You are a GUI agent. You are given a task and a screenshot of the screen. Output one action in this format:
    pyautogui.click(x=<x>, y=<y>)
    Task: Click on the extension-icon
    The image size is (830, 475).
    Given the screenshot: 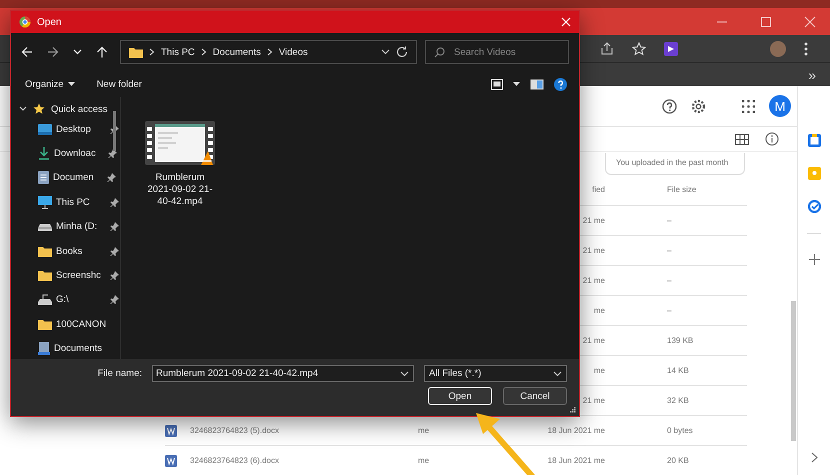 What is the action you would take?
    pyautogui.click(x=671, y=49)
    